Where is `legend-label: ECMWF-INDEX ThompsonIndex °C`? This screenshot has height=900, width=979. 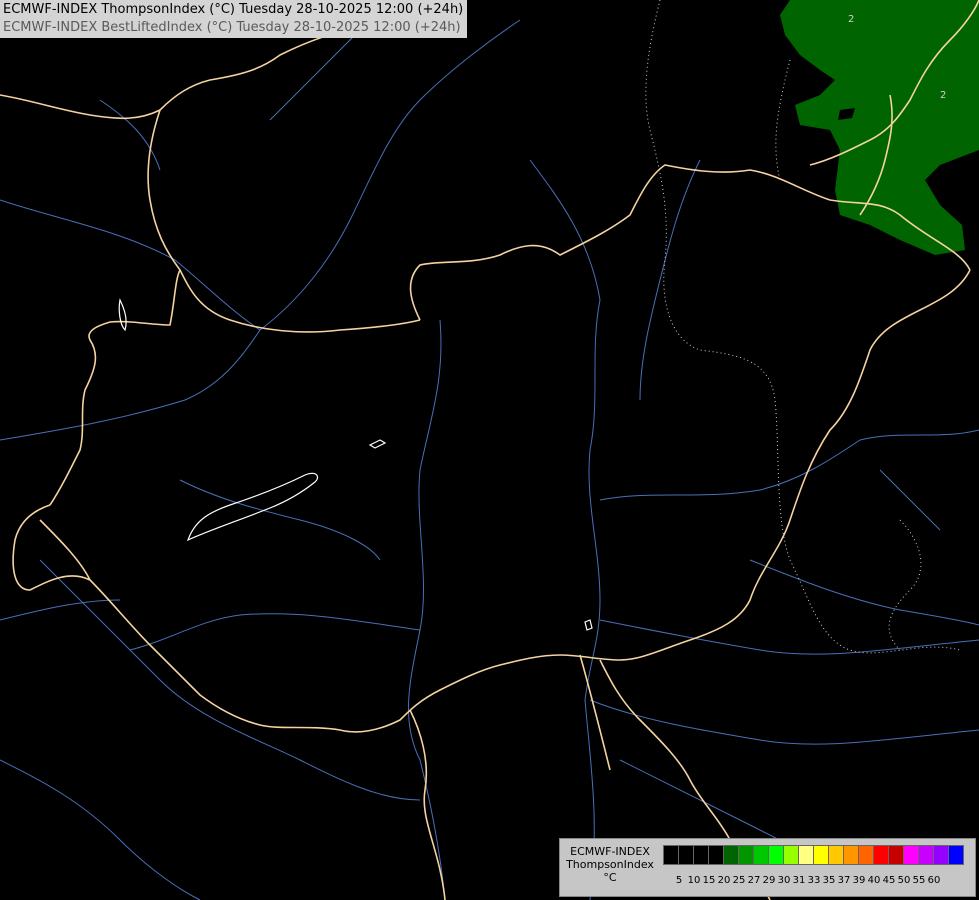 legend-label: ECMWF-INDEX ThompsonIndex °C is located at coordinates (610, 864).